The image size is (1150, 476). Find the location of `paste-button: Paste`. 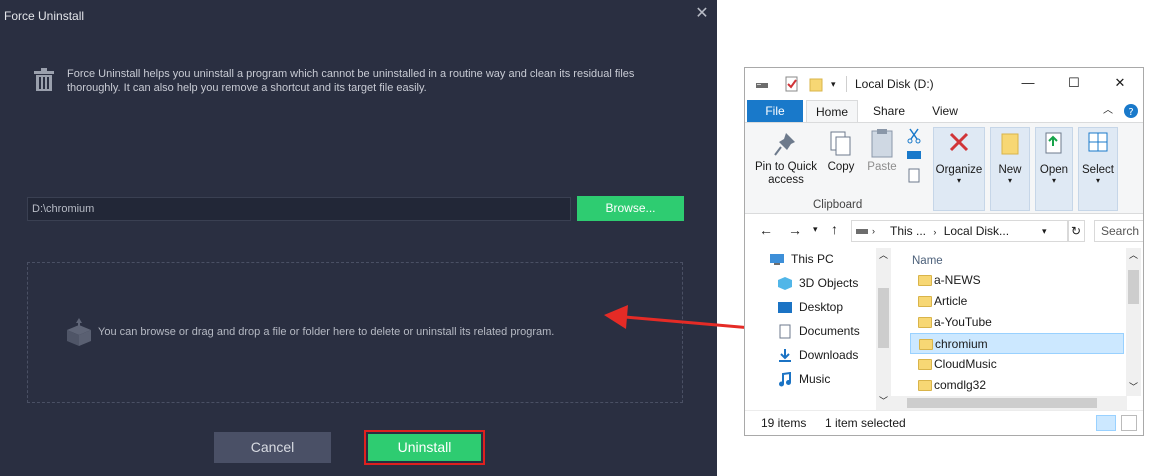

paste-button: Paste is located at coordinates (882, 150).